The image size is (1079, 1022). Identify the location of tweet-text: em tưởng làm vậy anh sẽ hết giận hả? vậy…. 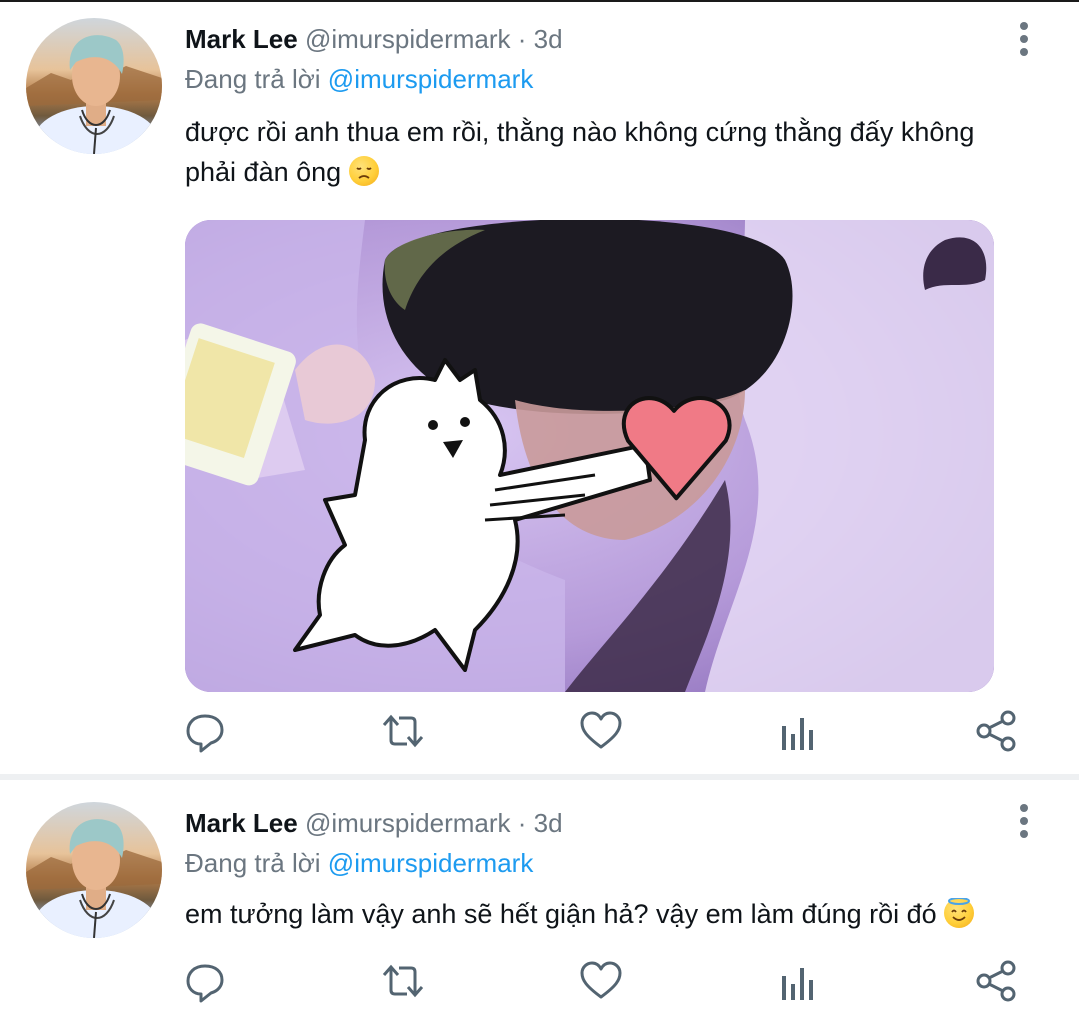
(600, 914).